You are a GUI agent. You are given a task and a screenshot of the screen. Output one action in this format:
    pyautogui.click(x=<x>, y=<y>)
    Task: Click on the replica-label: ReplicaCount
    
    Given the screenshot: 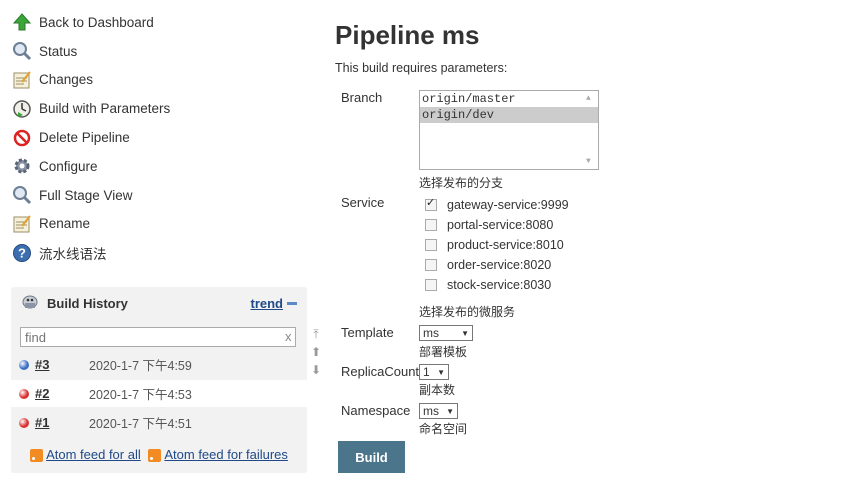 What is the action you would take?
    pyautogui.click(x=380, y=371)
    